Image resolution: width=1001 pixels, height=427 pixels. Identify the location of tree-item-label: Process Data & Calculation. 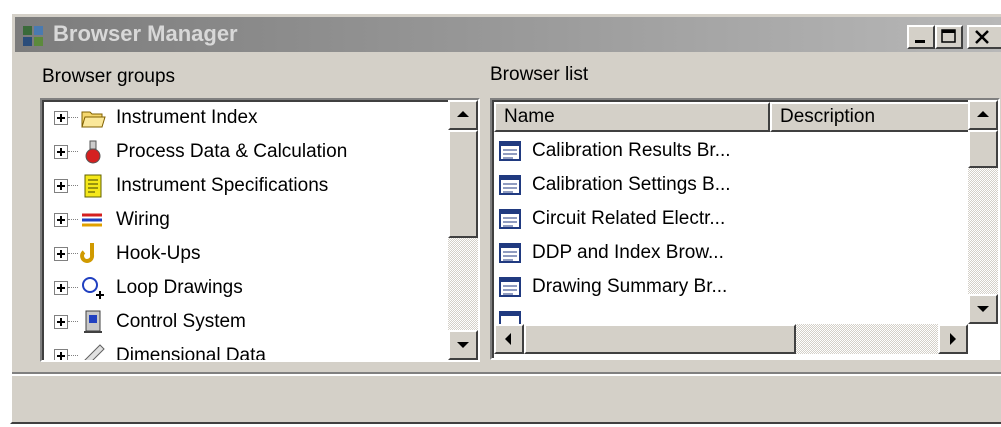
(232, 151).